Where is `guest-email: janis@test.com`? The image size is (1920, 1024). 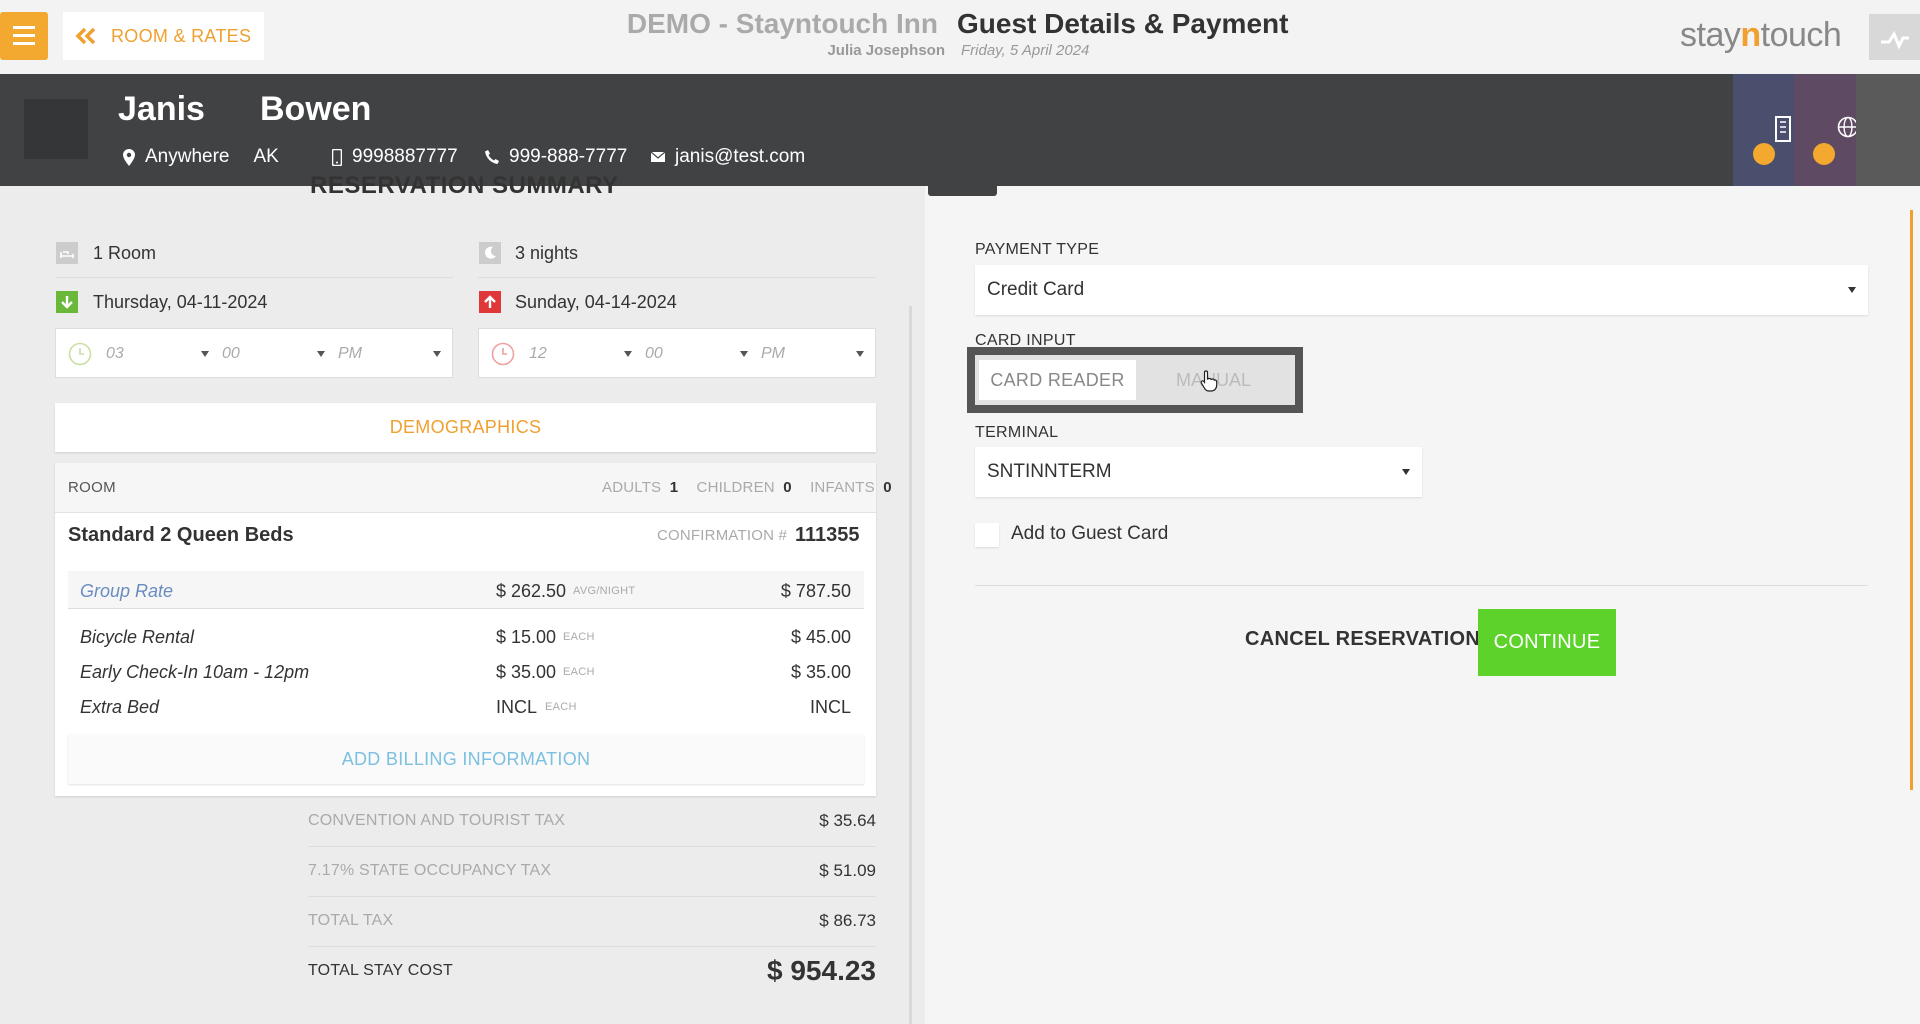
guest-email: janis@test.com is located at coordinates (728, 157).